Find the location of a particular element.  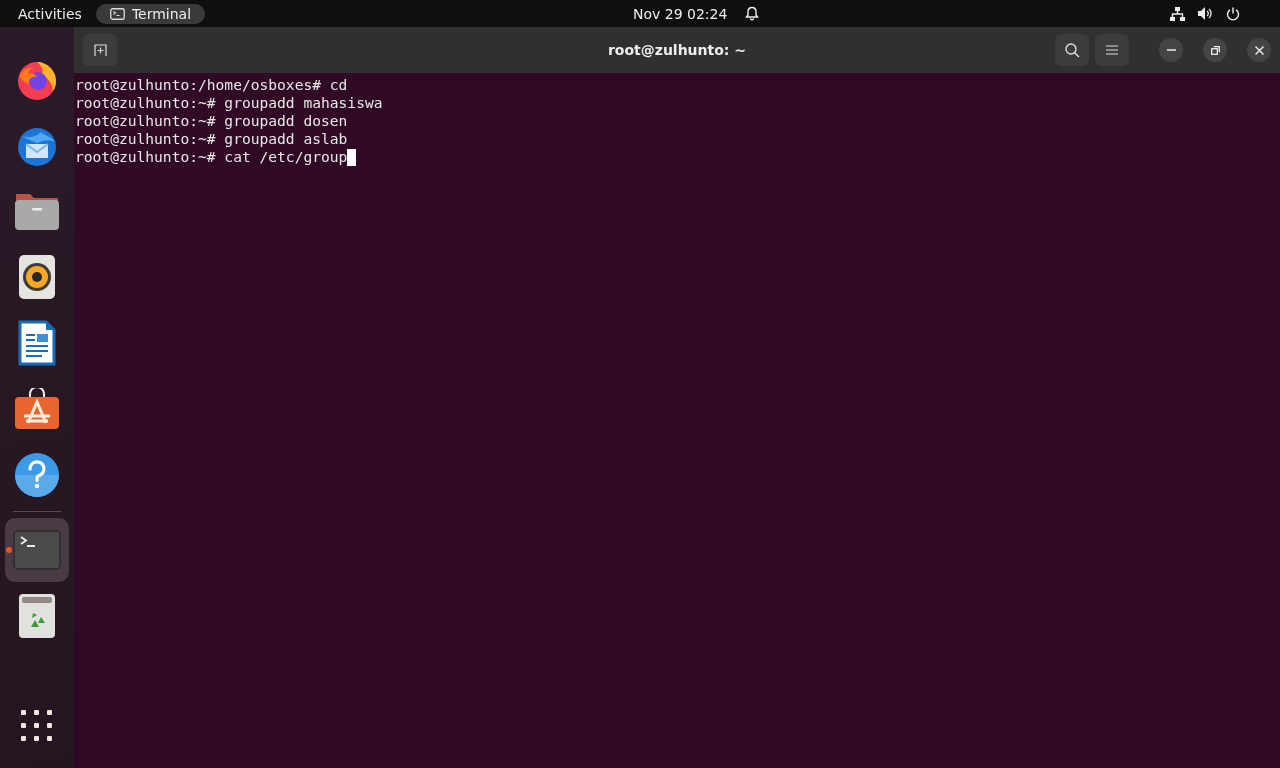

help-icon is located at coordinates (37, 475).